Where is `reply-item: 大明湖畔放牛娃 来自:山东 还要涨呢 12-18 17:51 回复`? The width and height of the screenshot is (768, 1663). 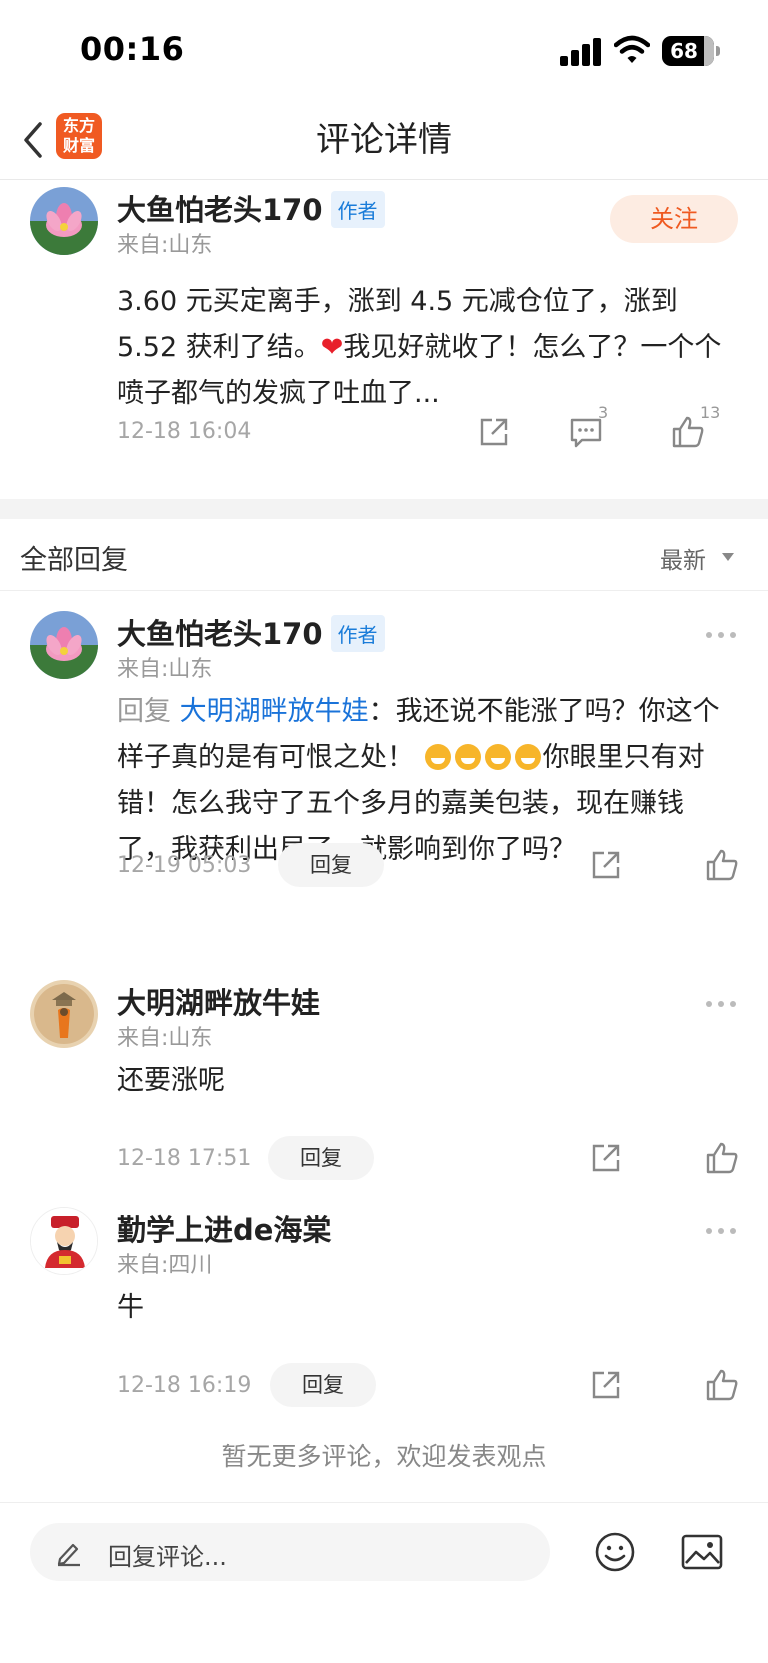 reply-item: 大明湖畔放牛娃 来自:山东 还要涨呢 12-18 17:51 回复 is located at coordinates (384, 1070).